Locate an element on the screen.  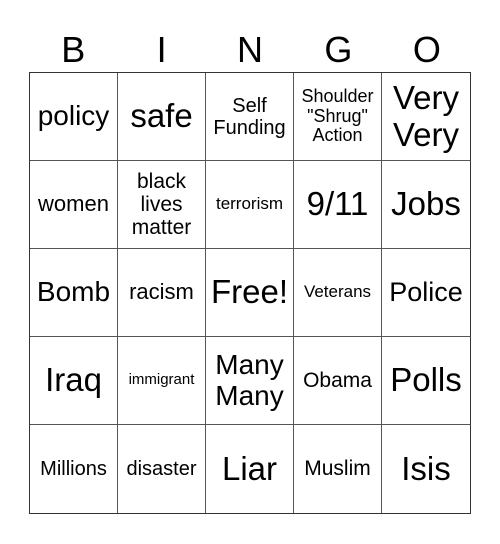
bingo-cell: racism is located at coordinates (162, 293).